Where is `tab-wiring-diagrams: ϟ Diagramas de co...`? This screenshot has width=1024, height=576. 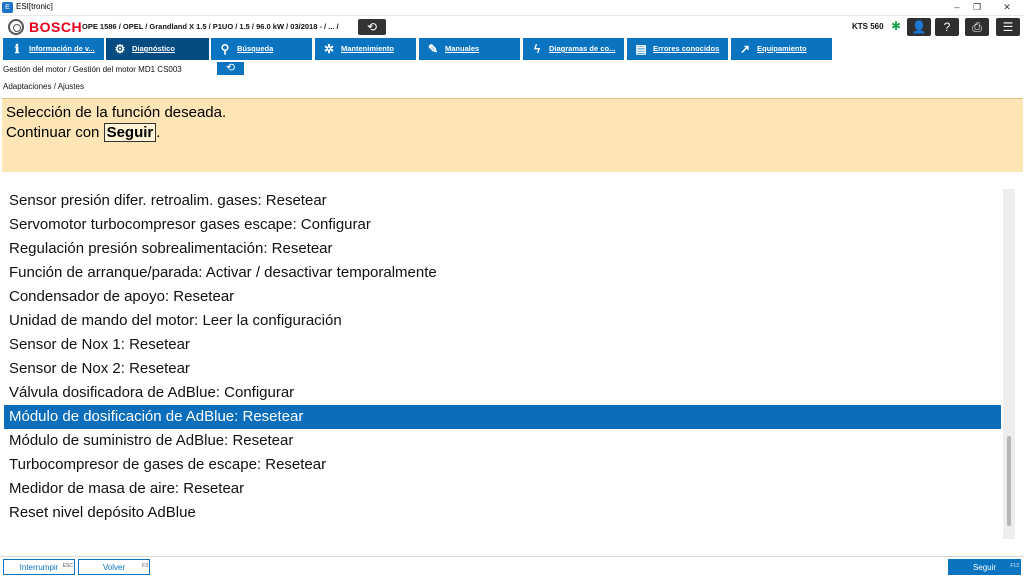
tab-wiring-diagrams: ϟ Diagramas de co... is located at coordinates (573, 49).